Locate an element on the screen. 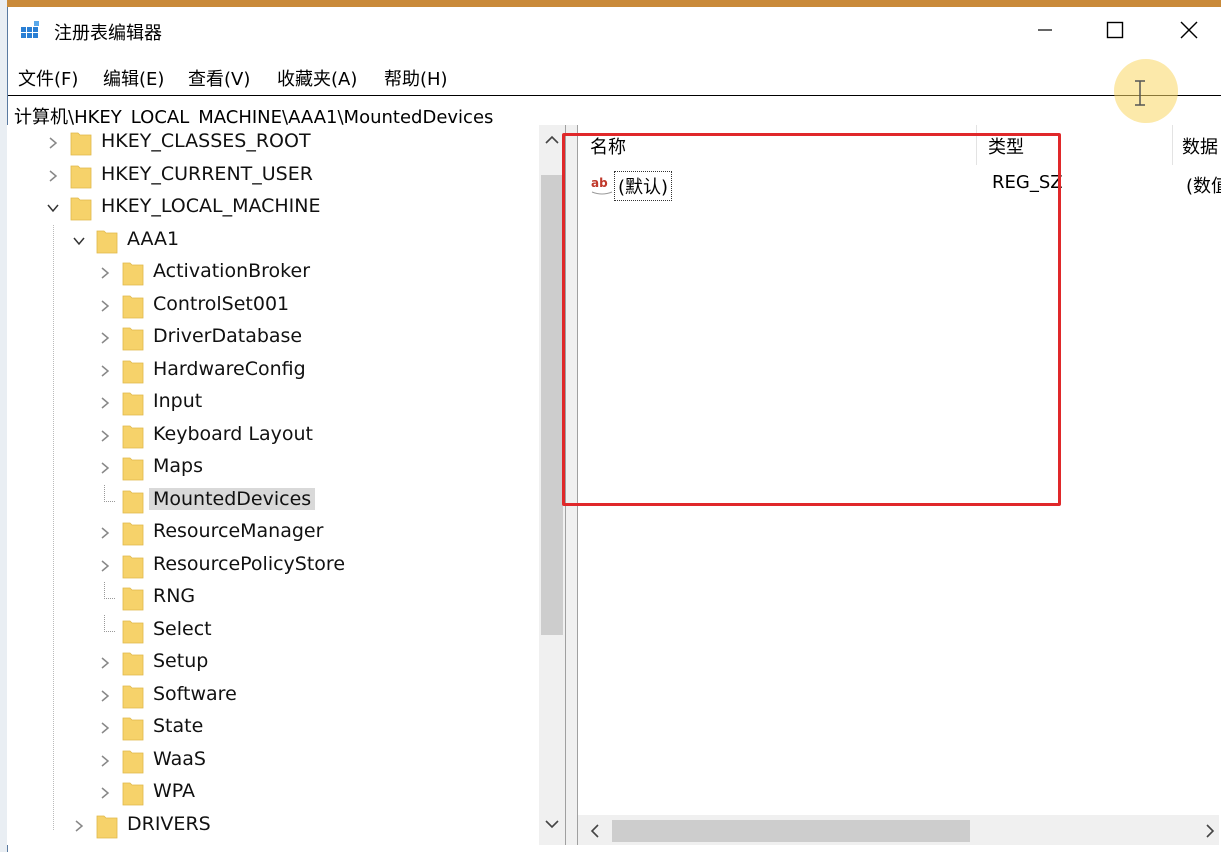  tree-item: State is located at coordinates (286, 728).